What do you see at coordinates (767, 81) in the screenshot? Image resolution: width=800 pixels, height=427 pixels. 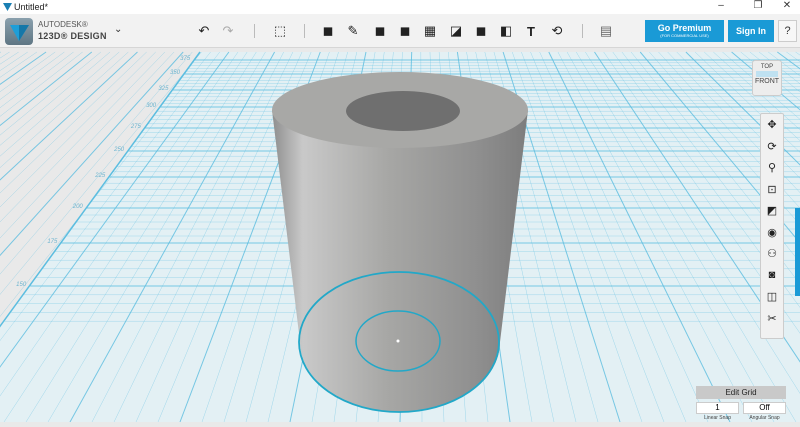 I see `view-cube-front-label: FRONT` at bounding box center [767, 81].